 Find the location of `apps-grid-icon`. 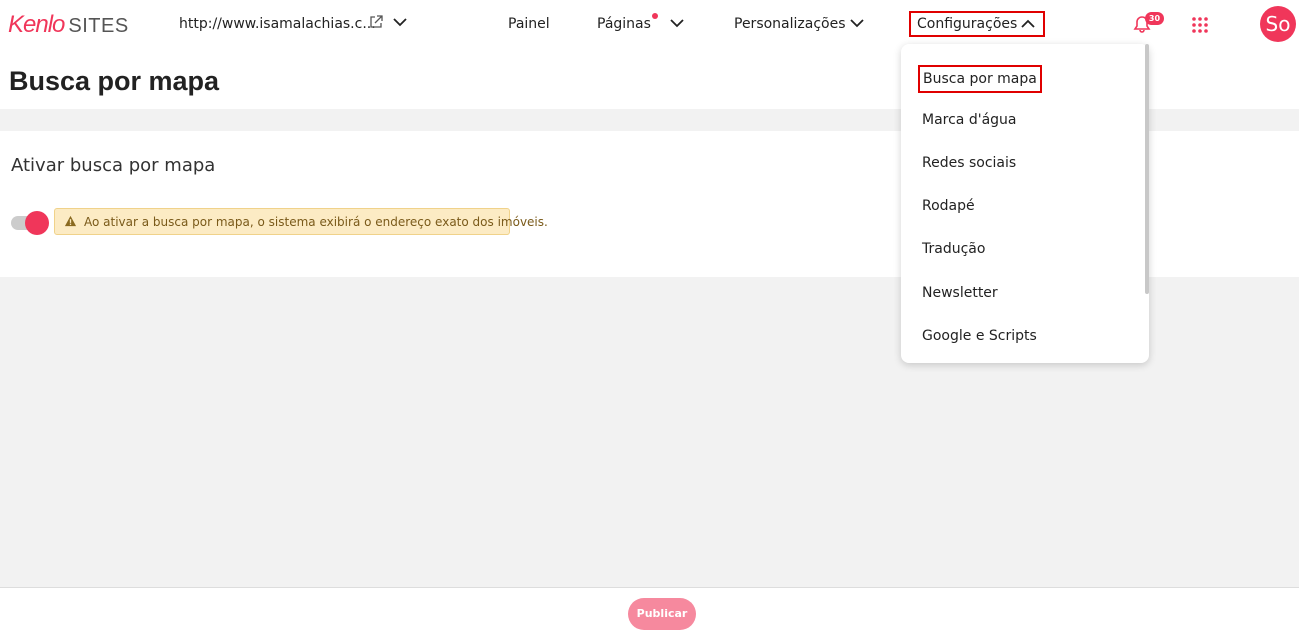

apps-grid-icon is located at coordinates (1200, 25).